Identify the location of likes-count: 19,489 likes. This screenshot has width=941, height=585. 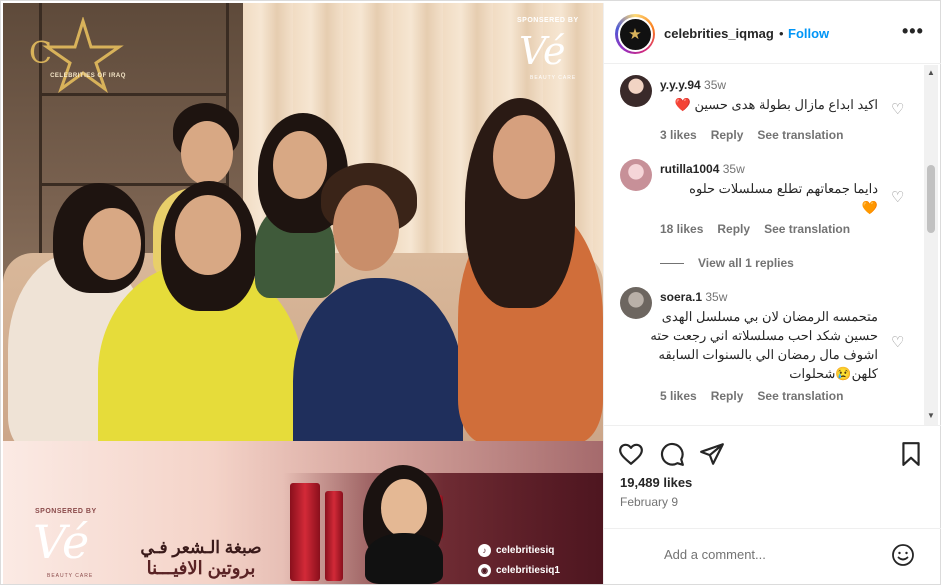
(656, 482).